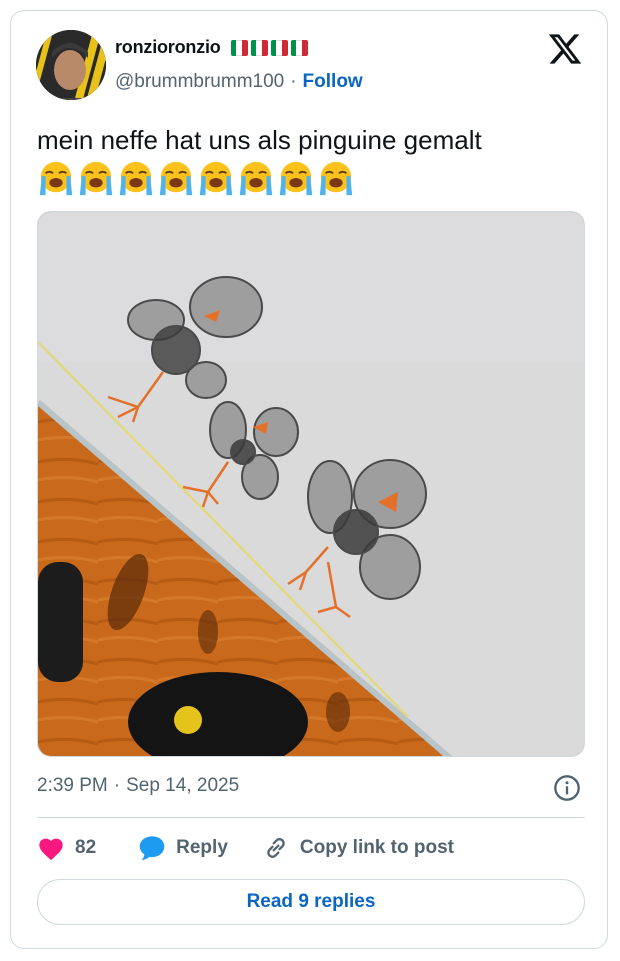  I want to click on like-button: 82, so click(66, 848).